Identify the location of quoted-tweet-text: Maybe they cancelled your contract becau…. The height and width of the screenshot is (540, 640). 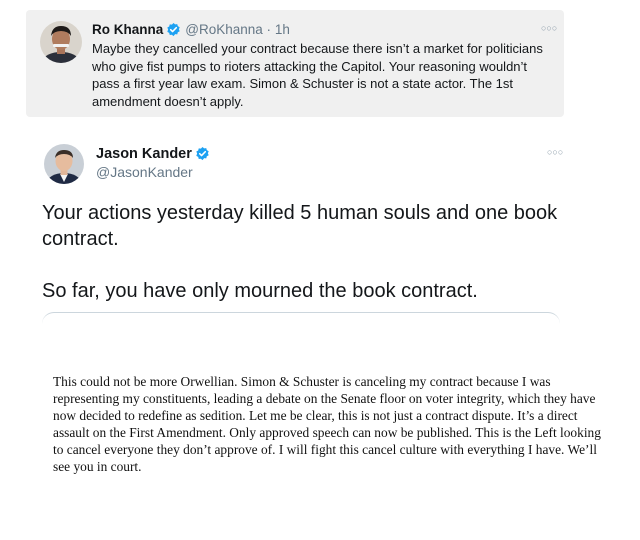
(317, 75).